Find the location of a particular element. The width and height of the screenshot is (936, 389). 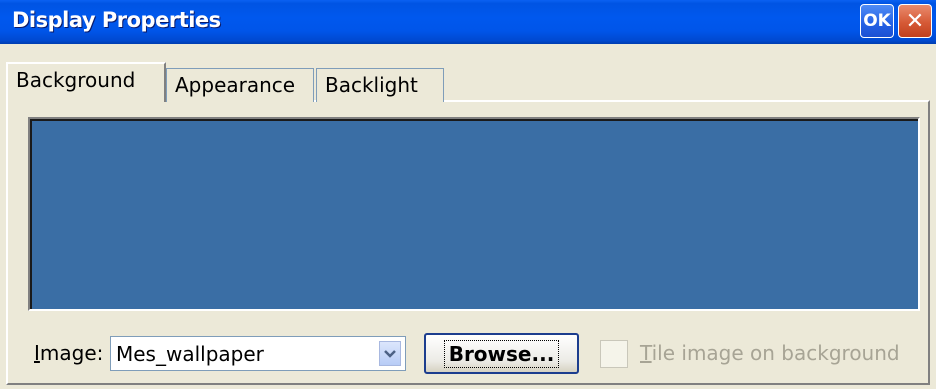

image-combobox-value: Mes_wallpaper is located at coordinates (190, 354).